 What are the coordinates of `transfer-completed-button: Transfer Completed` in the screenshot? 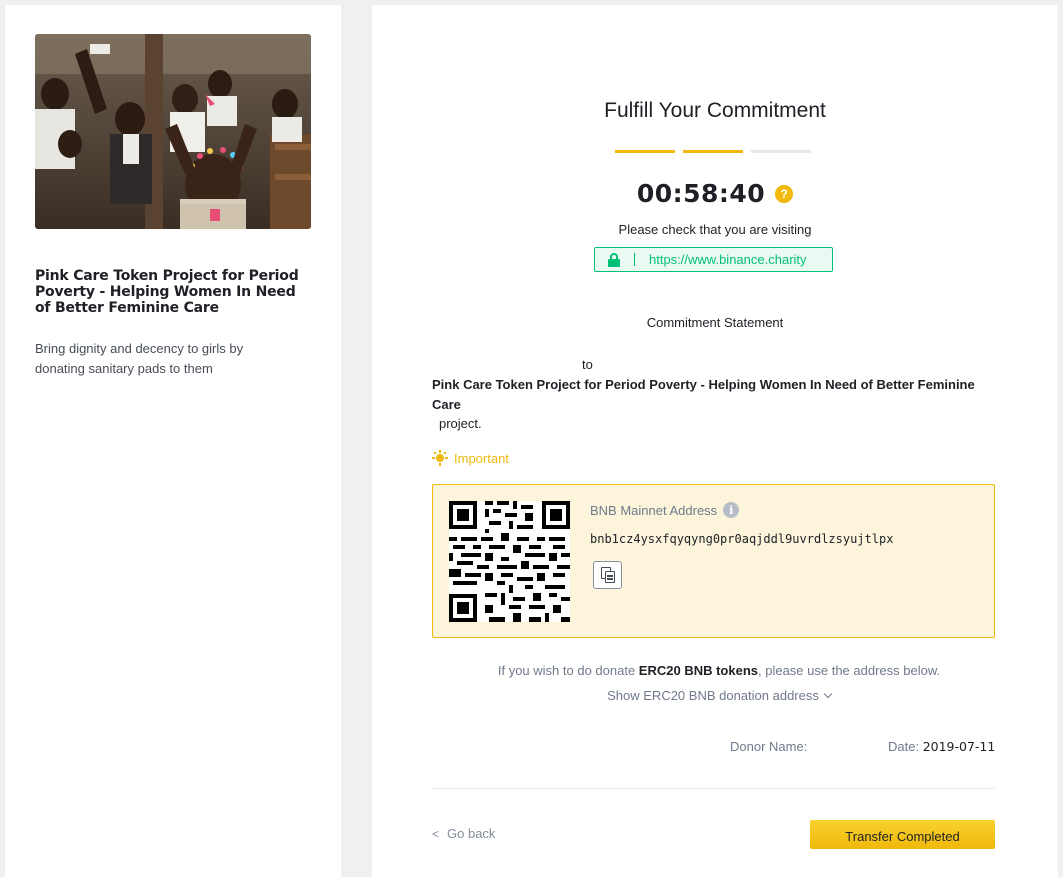 It's located at (902, 834).